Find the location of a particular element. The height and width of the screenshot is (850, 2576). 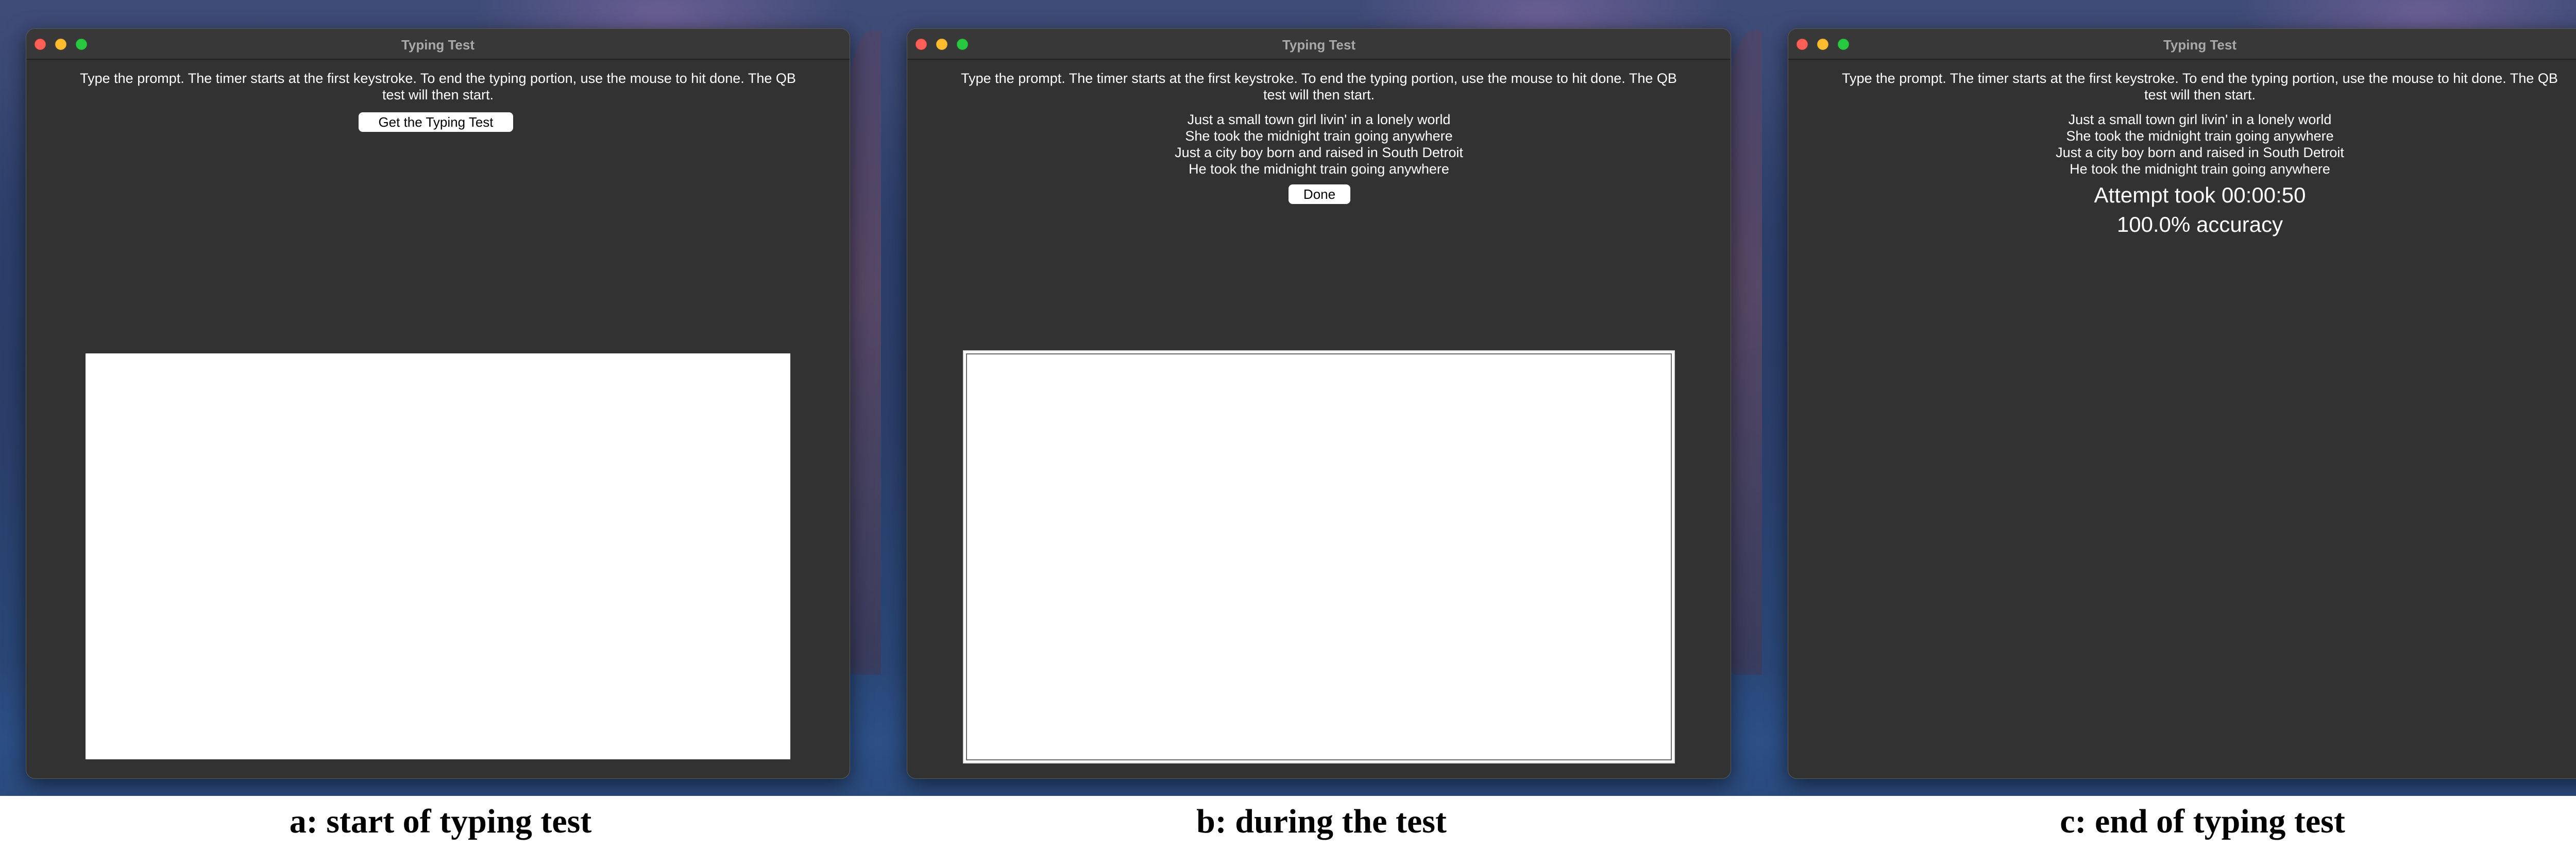

typing-input-area is located at coordinates (1319, 556).